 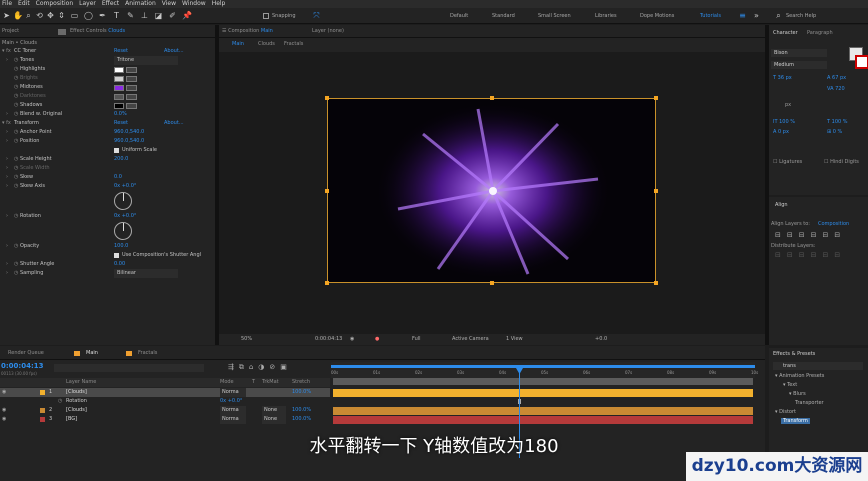 I want to click on workspace-libraries: Libraries, so click(x=606, y=16).